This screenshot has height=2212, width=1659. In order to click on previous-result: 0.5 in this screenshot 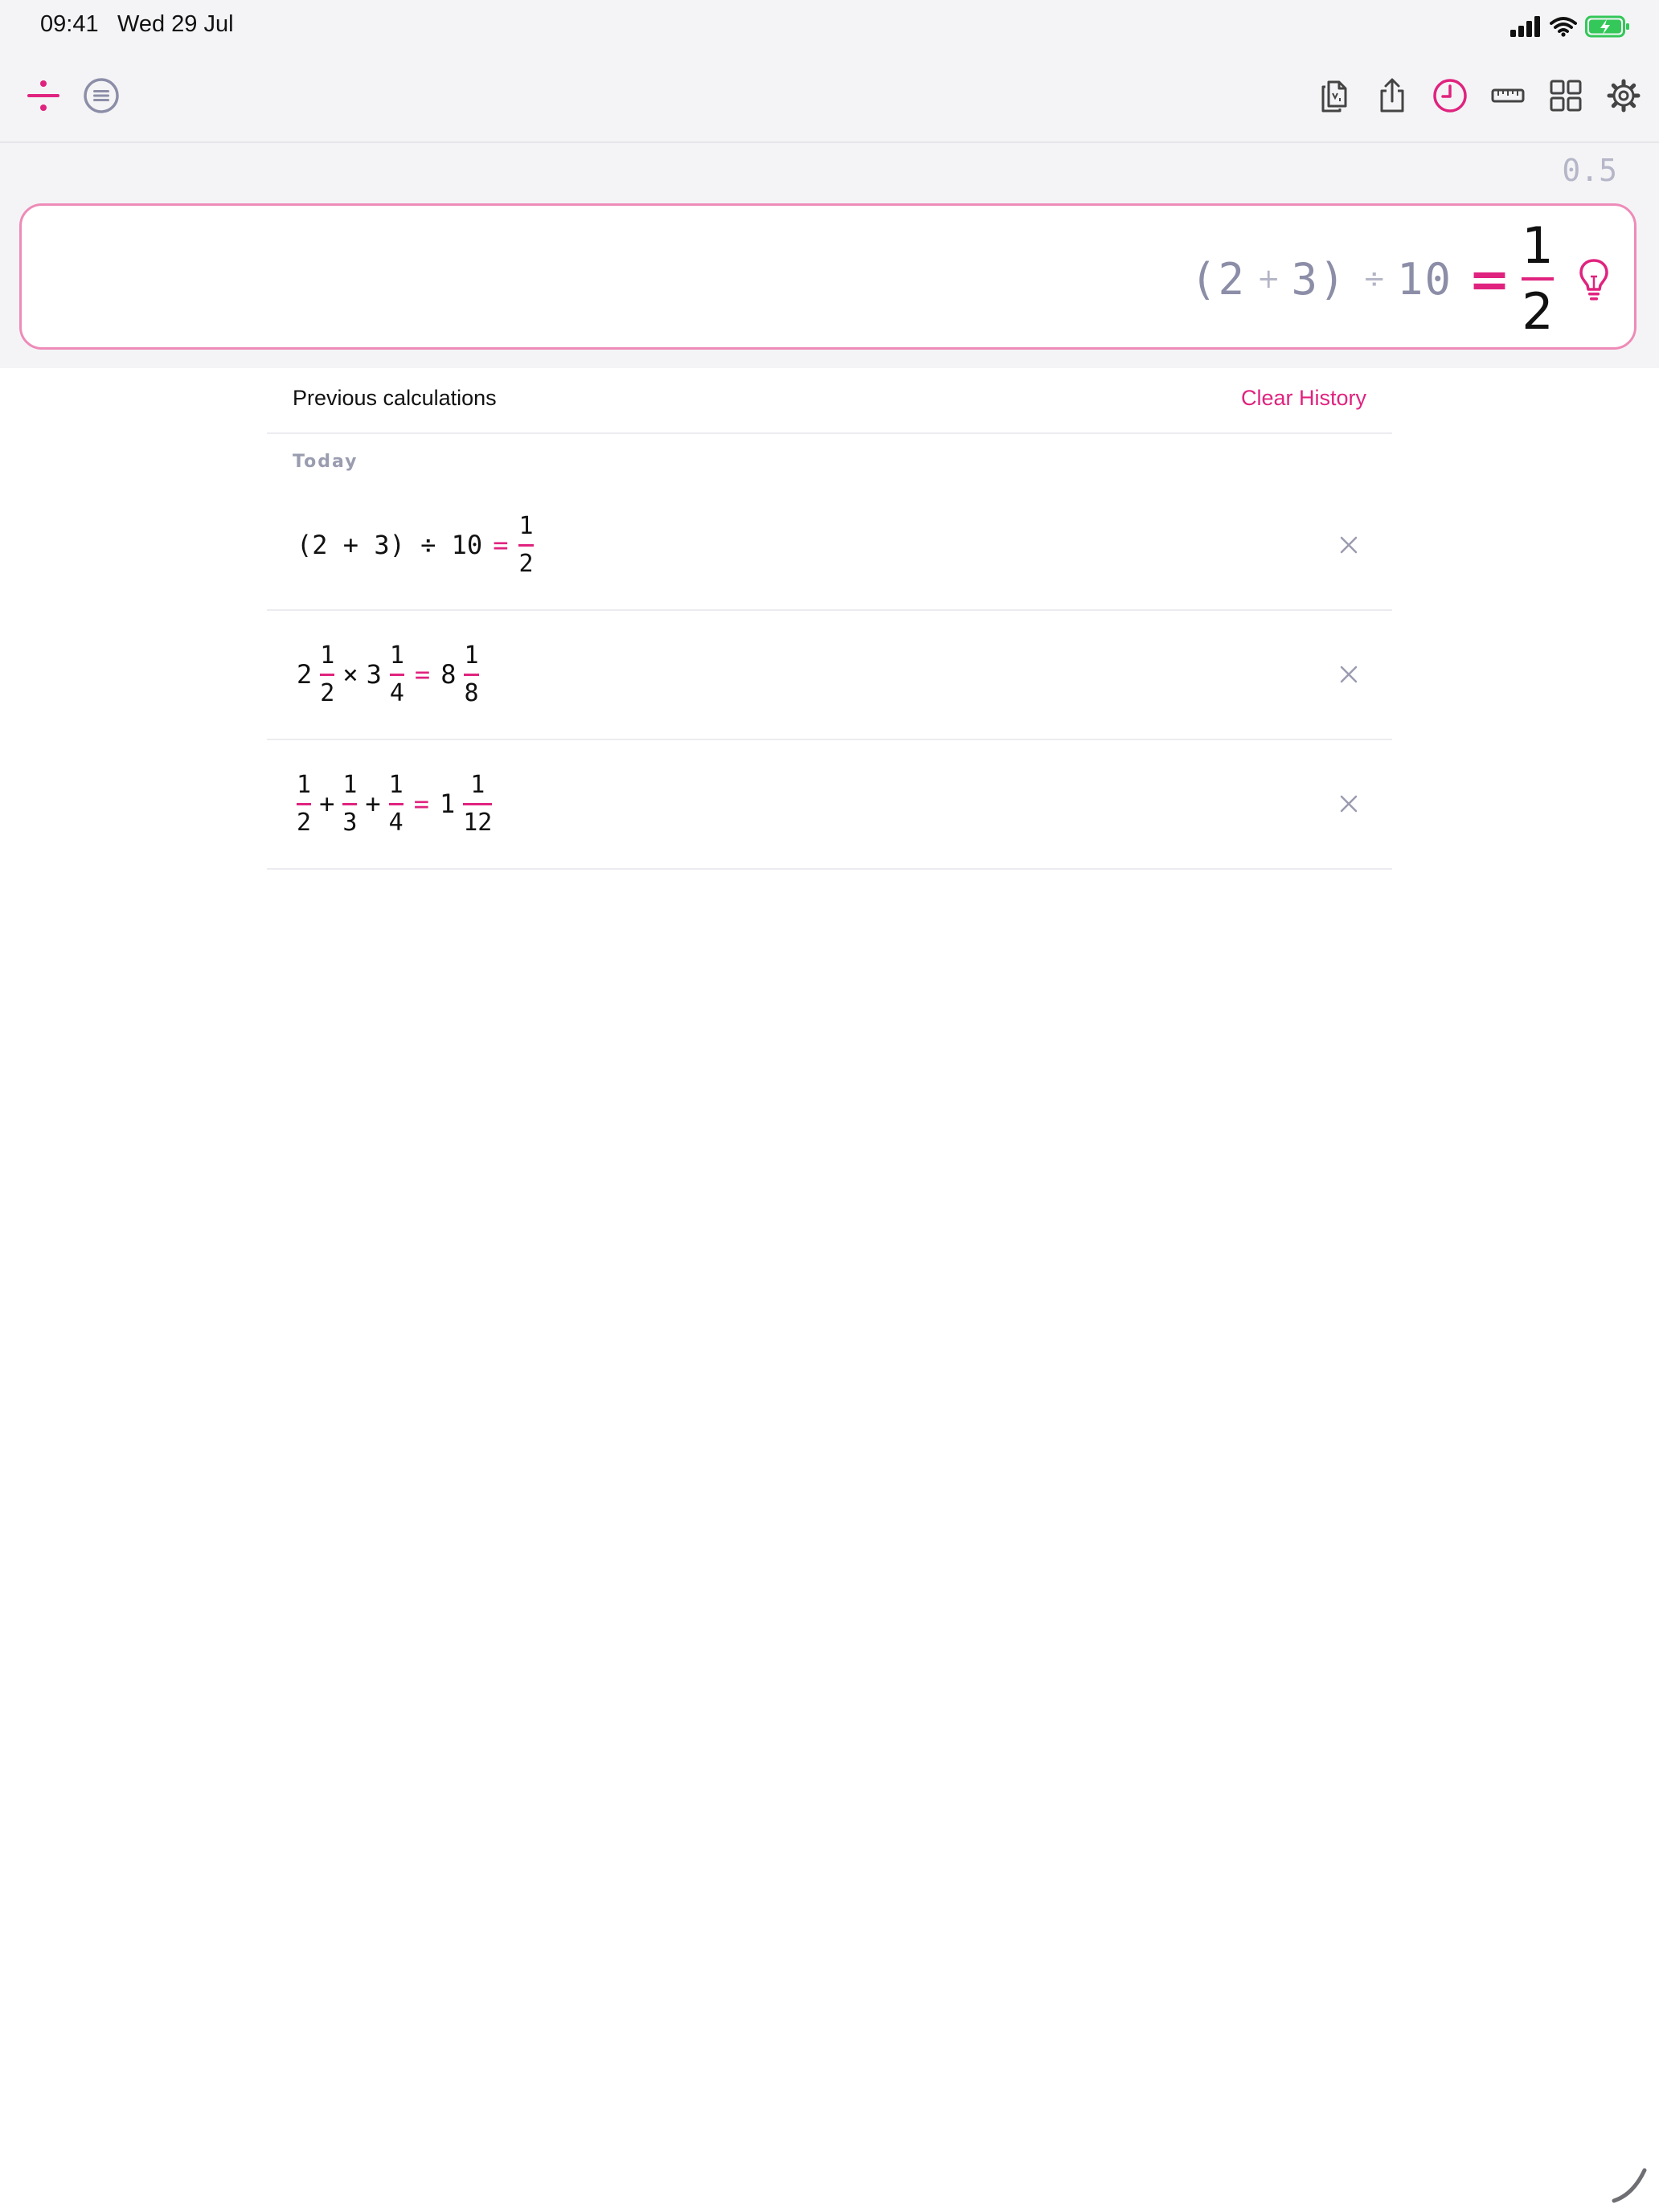, I will do `click(1589, 170)`.